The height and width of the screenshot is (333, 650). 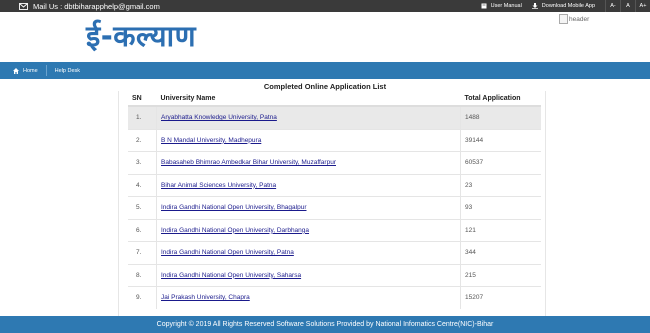 I want to click on nav-help-desk: Help Desk, so click(x=67, y=70).